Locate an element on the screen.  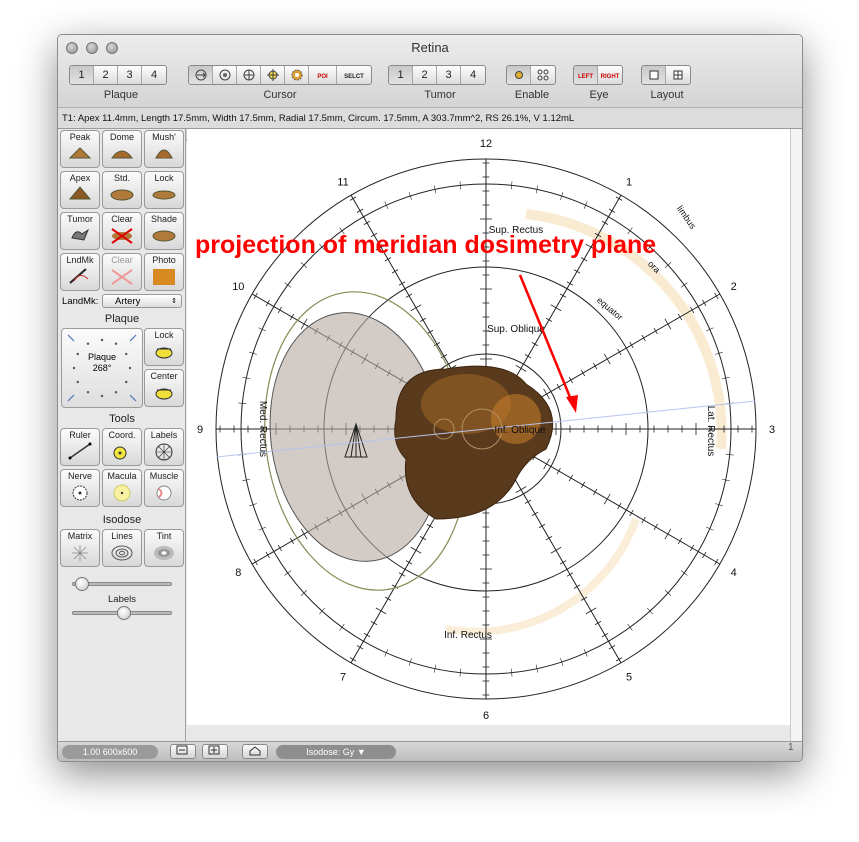
ruler-tool-button: Ruler is located at coordinates (80, 447).